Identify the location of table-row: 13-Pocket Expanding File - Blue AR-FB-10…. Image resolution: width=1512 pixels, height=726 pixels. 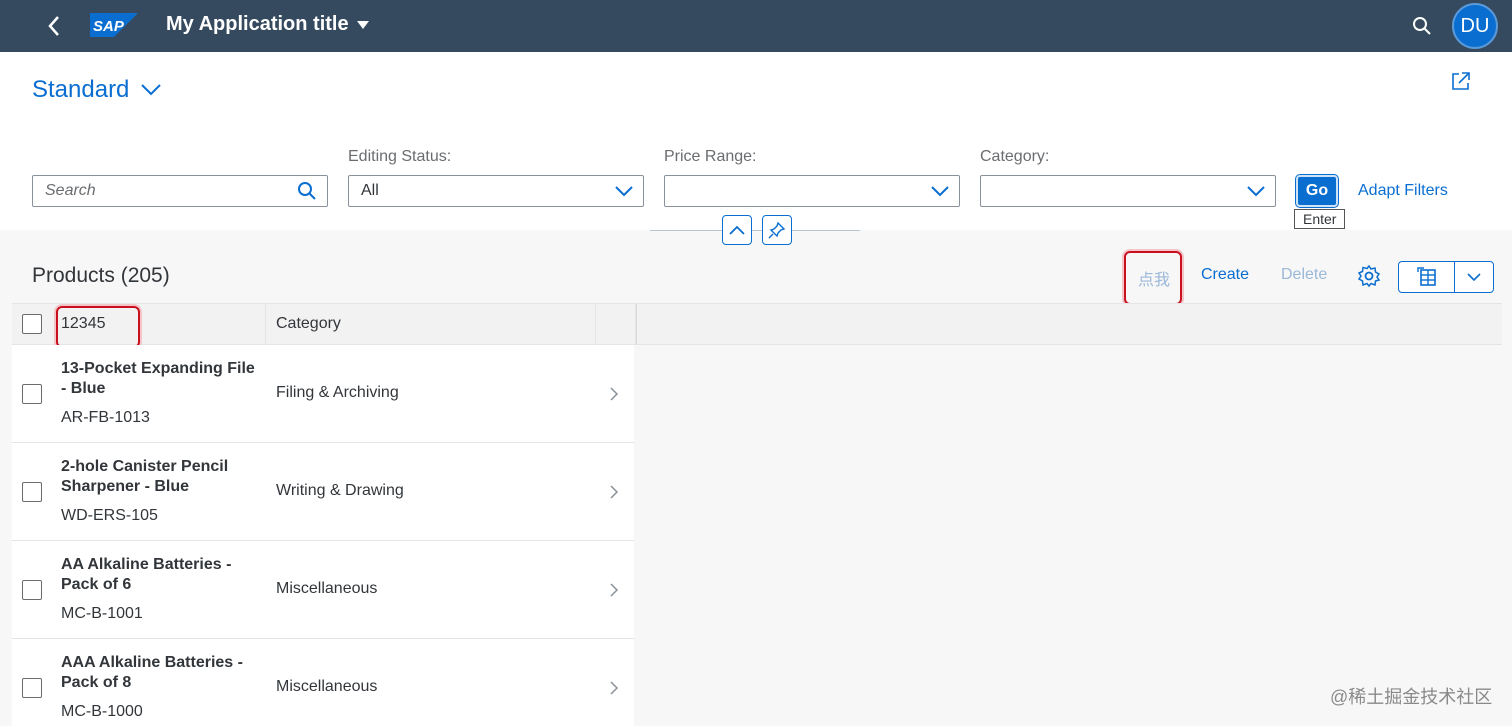
(323, 394).